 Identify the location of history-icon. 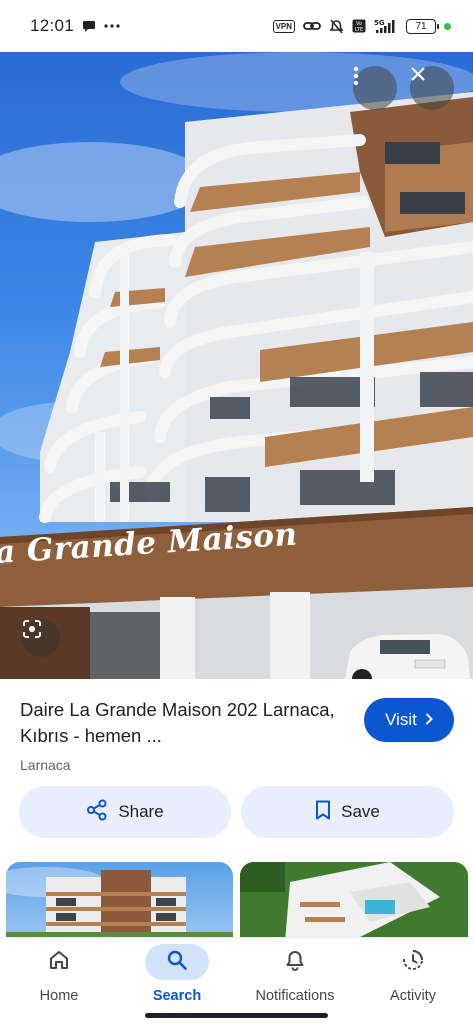
(413, 962).